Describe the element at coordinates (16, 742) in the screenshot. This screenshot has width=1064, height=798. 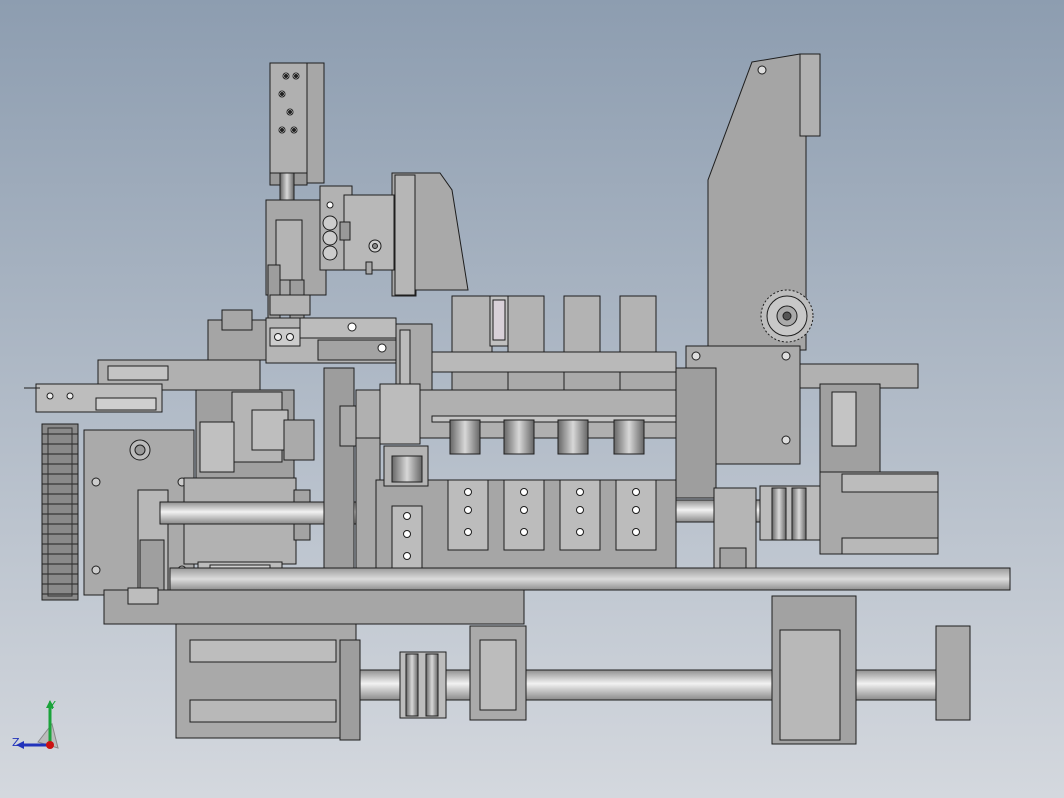
I see `axis-z-label: Z` at that location.